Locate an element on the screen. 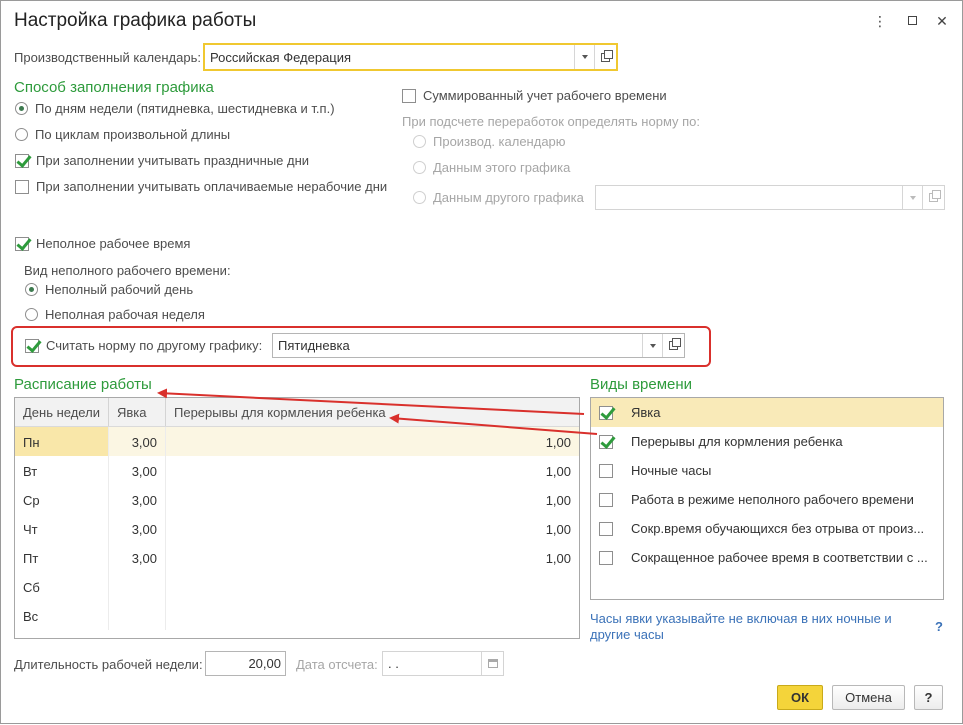 This screenshot has height=725, width=963. annotation-arrows is located at coordinates (377, 411).